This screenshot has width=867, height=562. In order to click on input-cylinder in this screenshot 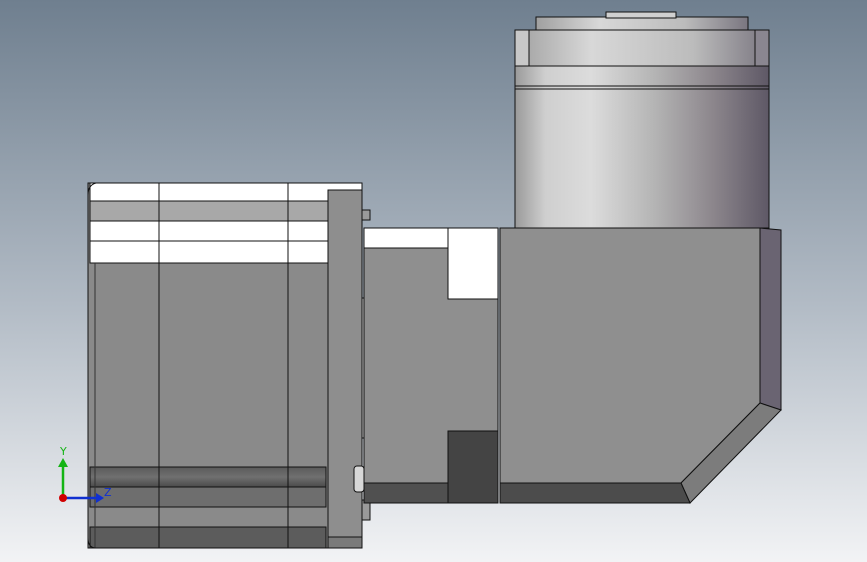, I will do `click(642, 120)`.